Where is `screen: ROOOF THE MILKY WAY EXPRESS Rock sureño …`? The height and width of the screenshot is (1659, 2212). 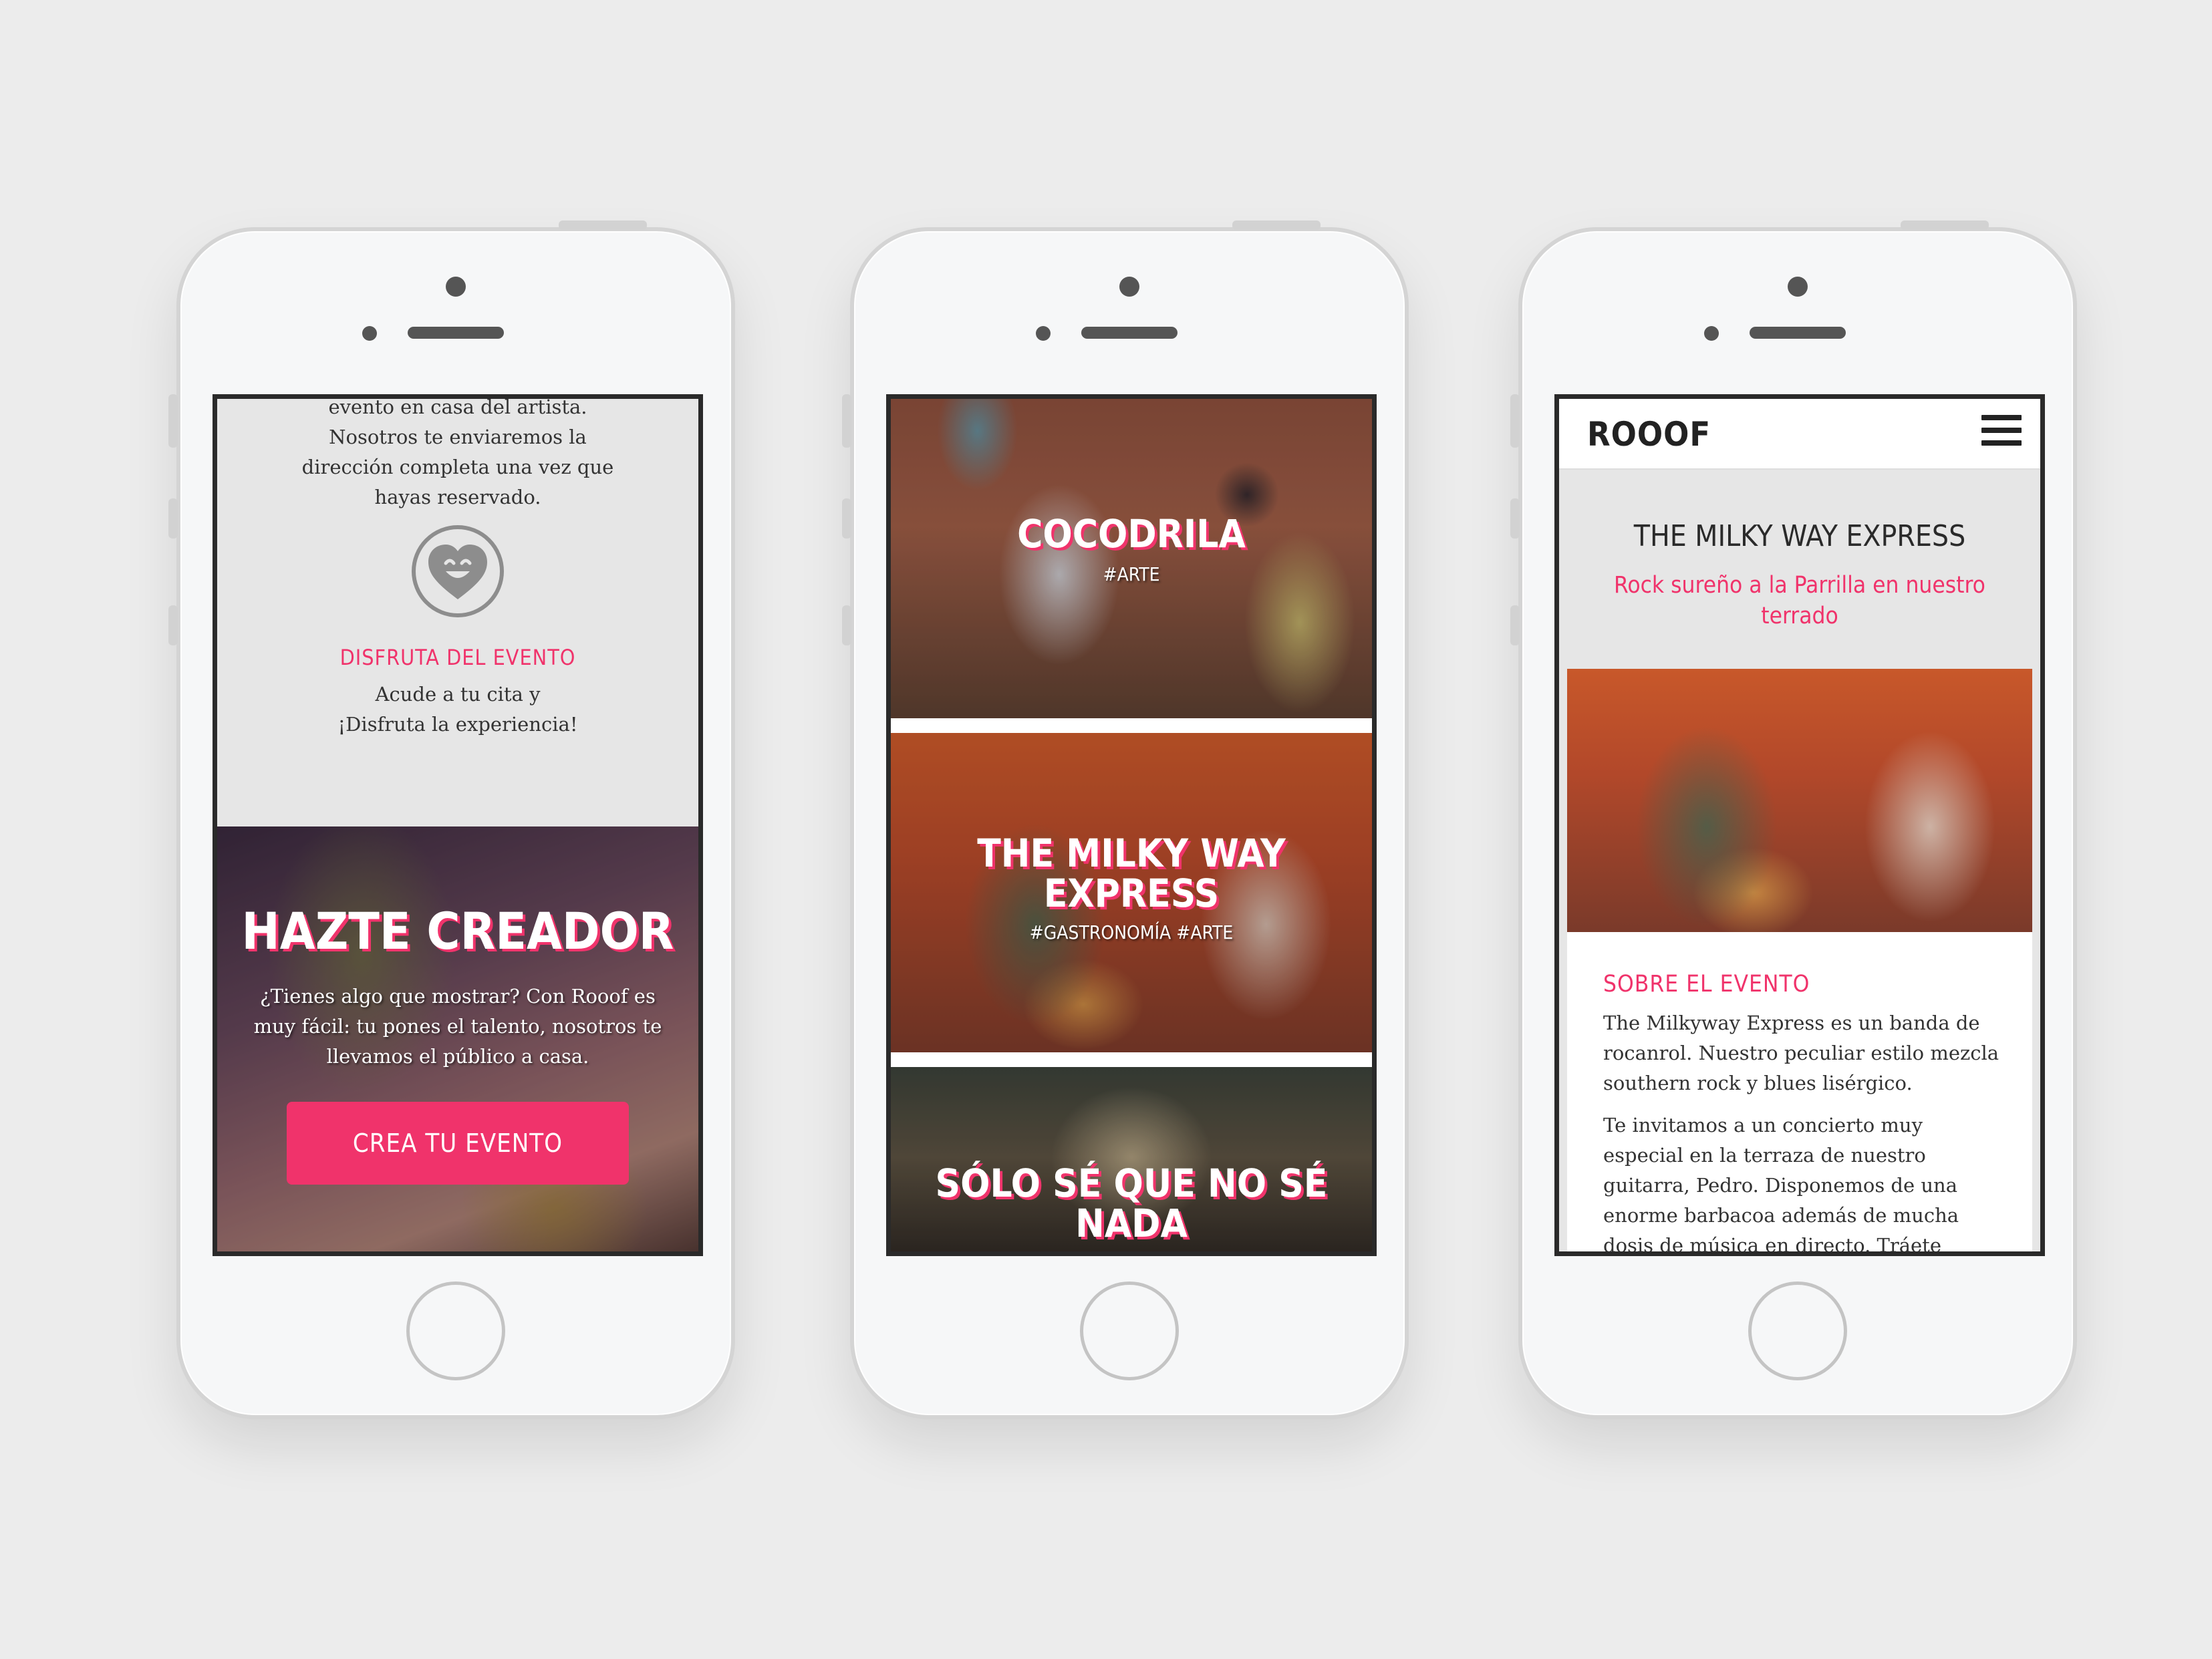
screen: ROOOF THE MILKY WAY EXPRESS Rock sureño … is located at coordinates (1800, 825).